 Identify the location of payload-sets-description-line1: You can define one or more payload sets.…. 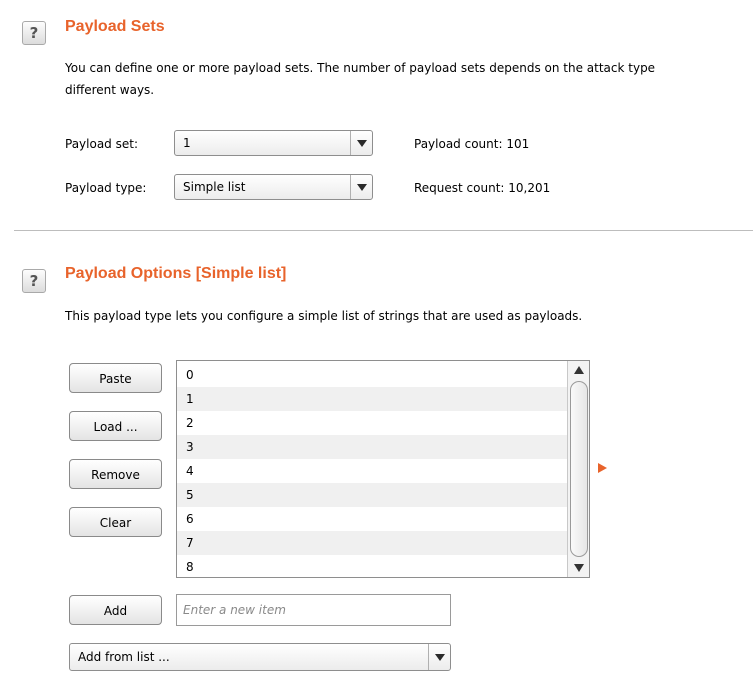
(360, 68).